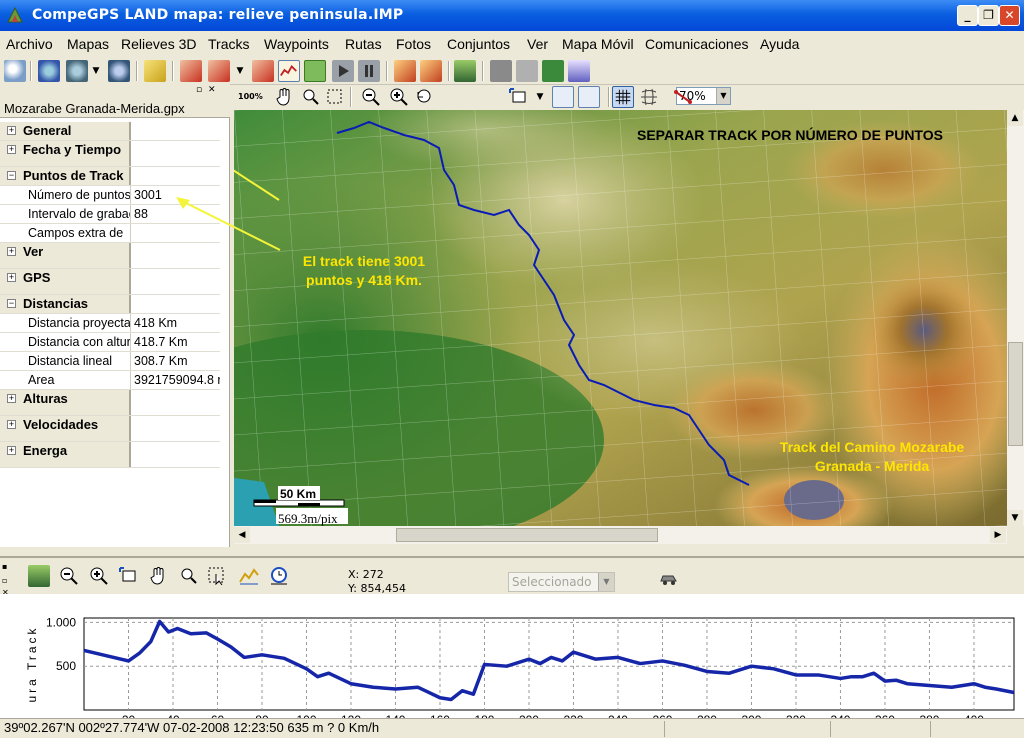 The image size is (1024, 738). Describe the element at coordinates (263, 71) in the screenshot. I see `track-tool-icon` at that location.